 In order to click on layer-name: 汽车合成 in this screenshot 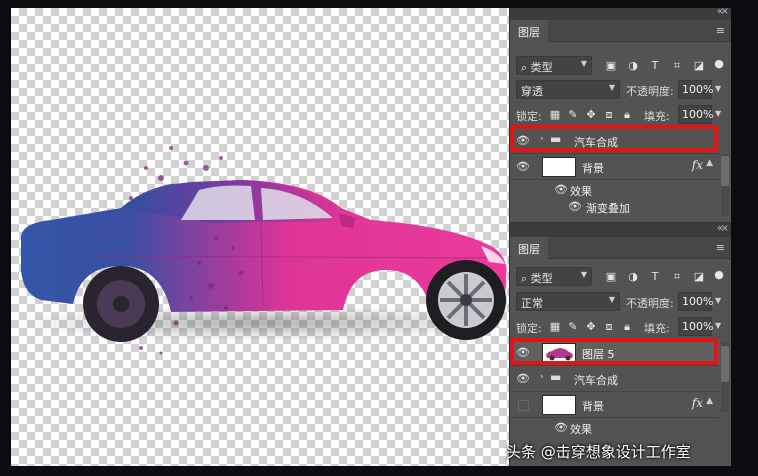, I will do `click(596, 380)`.